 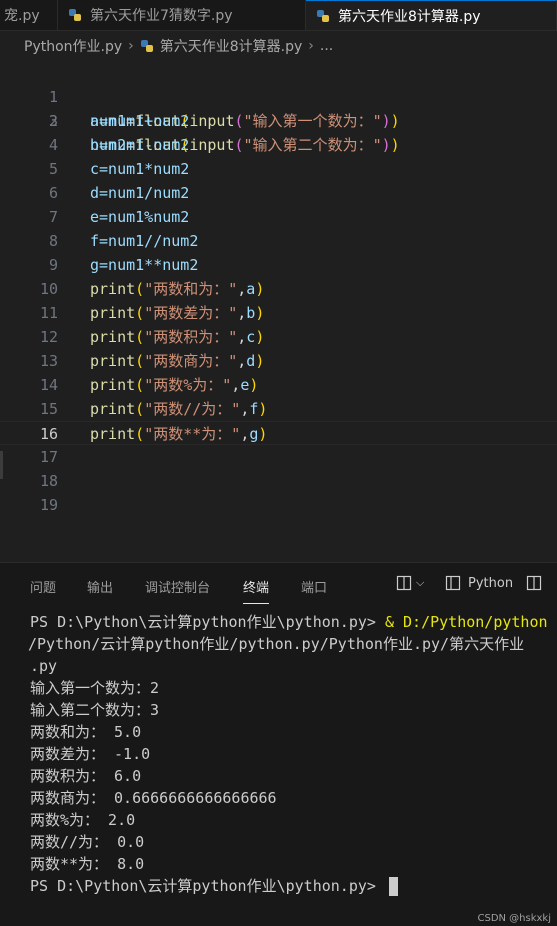 What do you see at coordinates (278, 145) in the screenshot?
I see `code-line: 4 b=num1-num2` at bounding box center [278, 145].